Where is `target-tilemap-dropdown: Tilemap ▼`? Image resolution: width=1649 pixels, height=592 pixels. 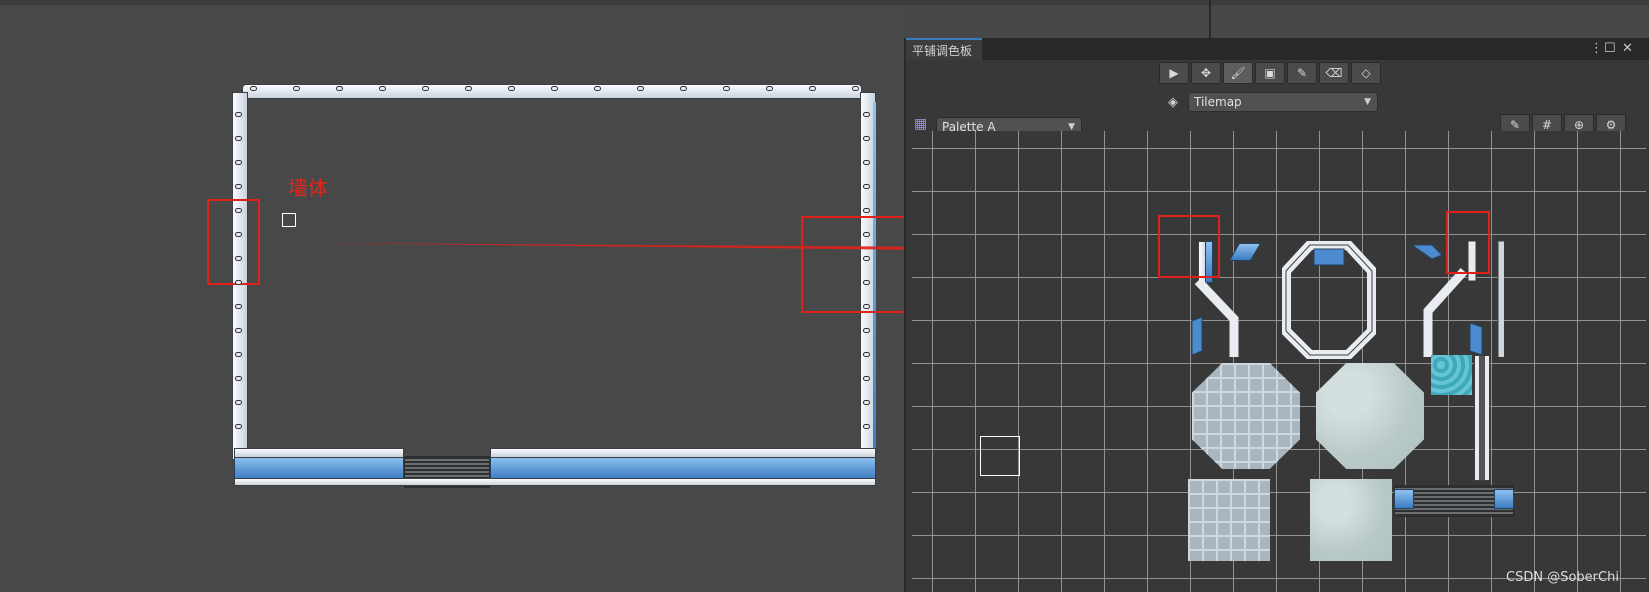 target-tilemap-dropdown: Tilemap ▼ is located at coordinates (1283, 102).